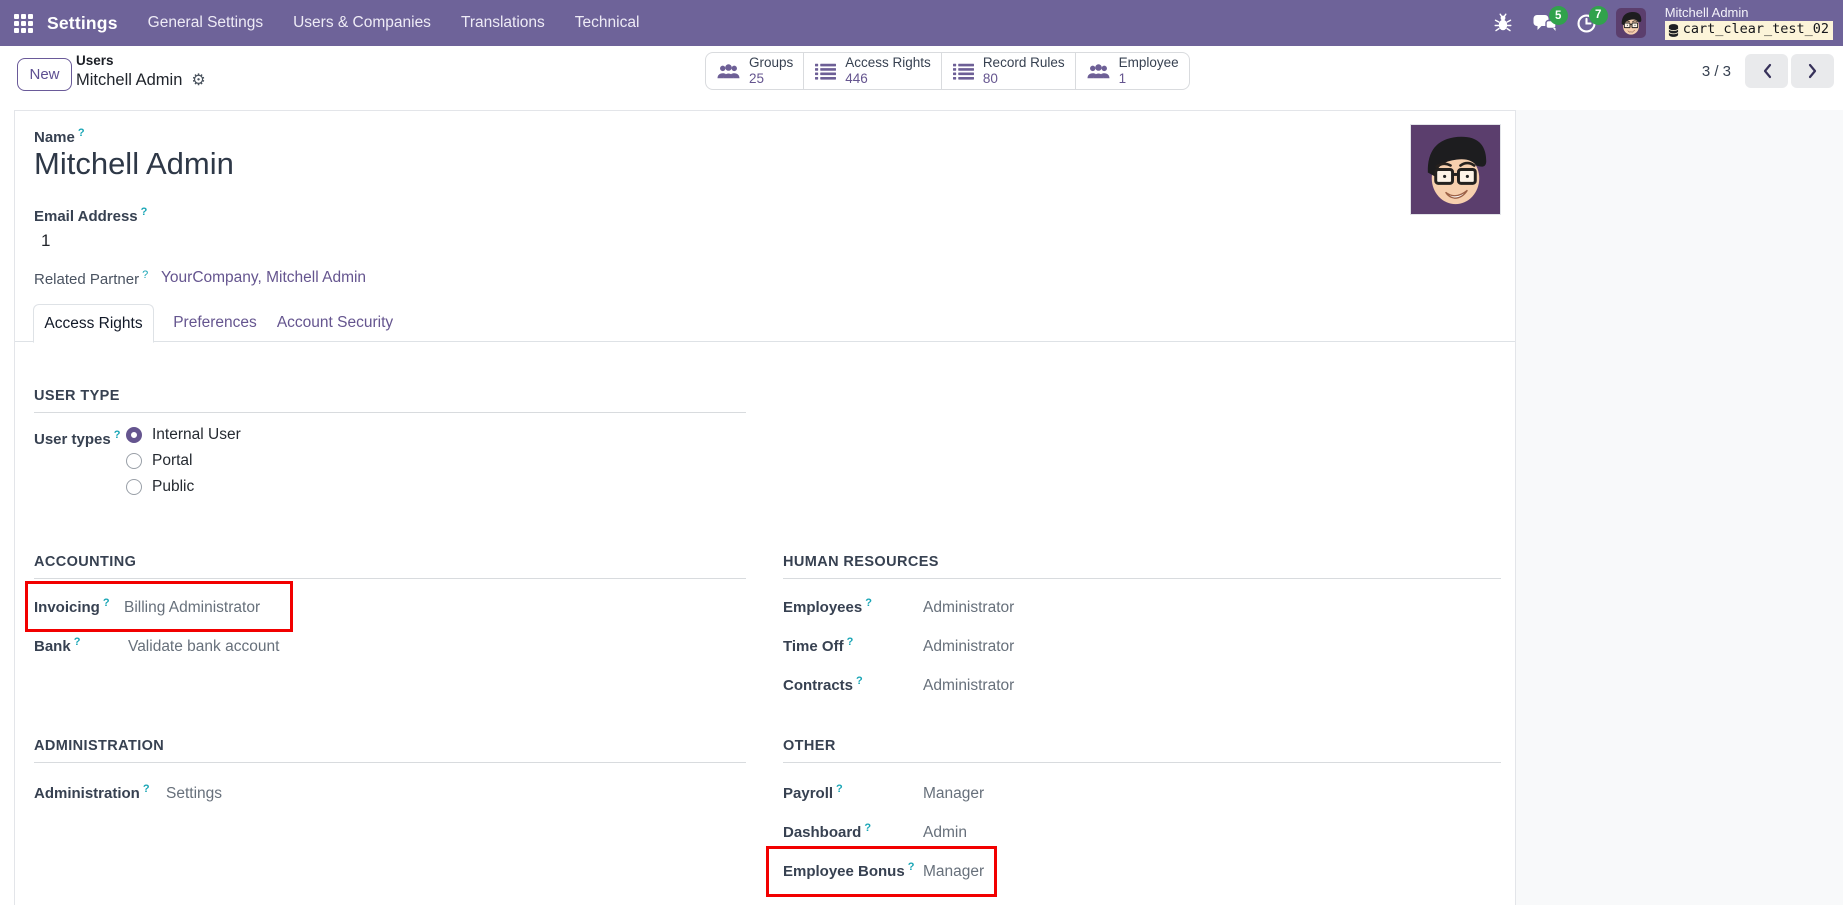  Describe the element at coordinates (129, 80) in the screenshot. I see `breadcrumb-current: Mitchell Admin` at that location.